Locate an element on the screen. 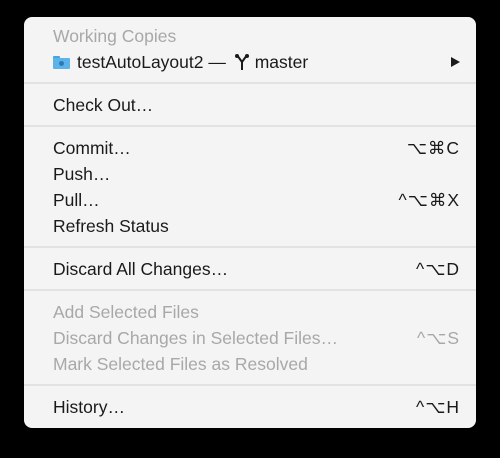 The height and width of the screenshot is (458, 500). mark-resolved-item: Mark Selected Files as Resolved is located at coordinates (250, 364).